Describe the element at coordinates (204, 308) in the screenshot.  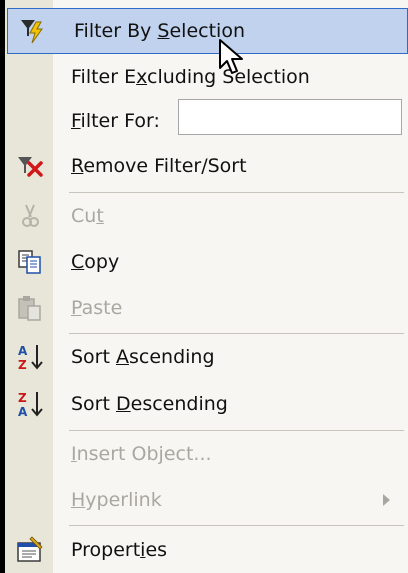
I see `menu-item-paste: Paste` at that location.